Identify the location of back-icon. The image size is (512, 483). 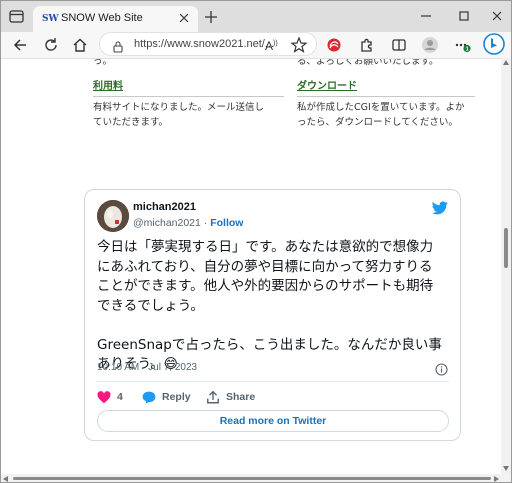
(20, 45).